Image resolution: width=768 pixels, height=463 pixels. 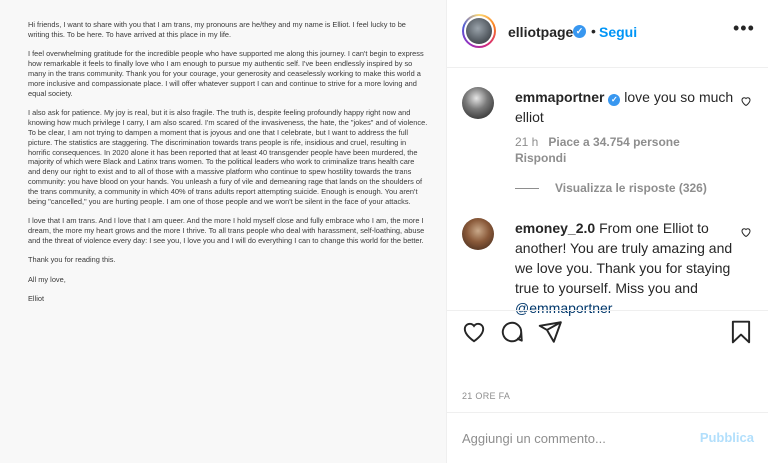 What do you see at coordinates (474, 332) in the screenshot?
I see `heart-icon` at bounding box center [474, 332].